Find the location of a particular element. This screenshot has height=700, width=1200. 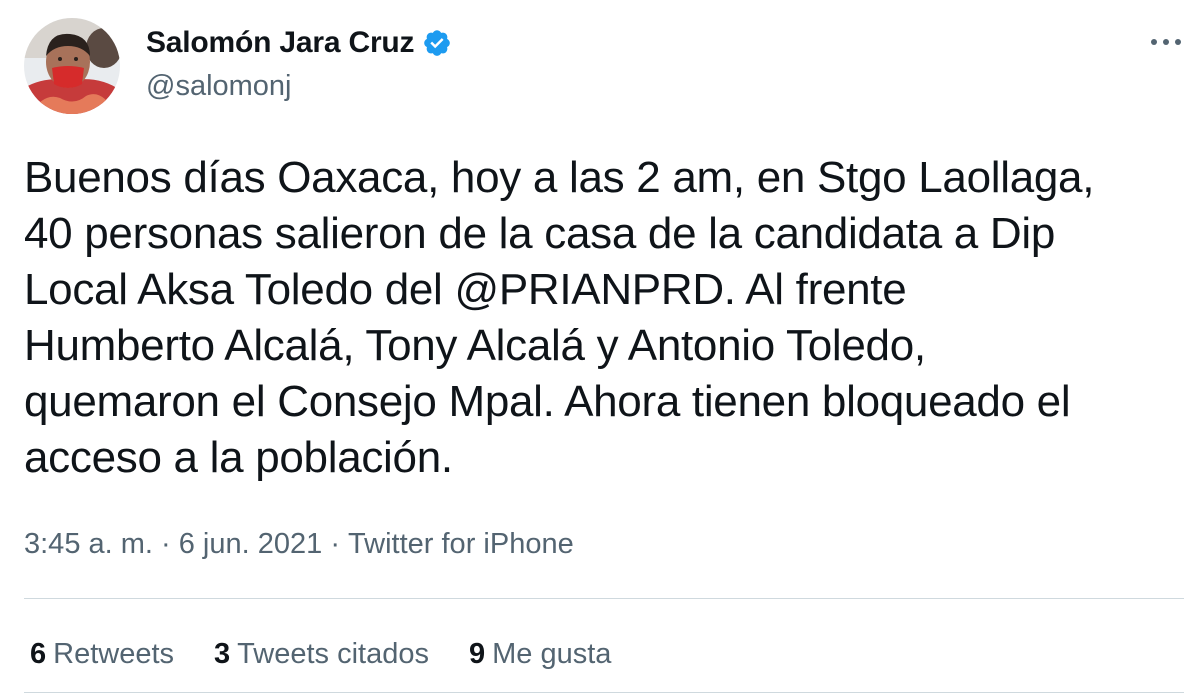

likes-label: Me gusta is located at coordinates (552, 654).